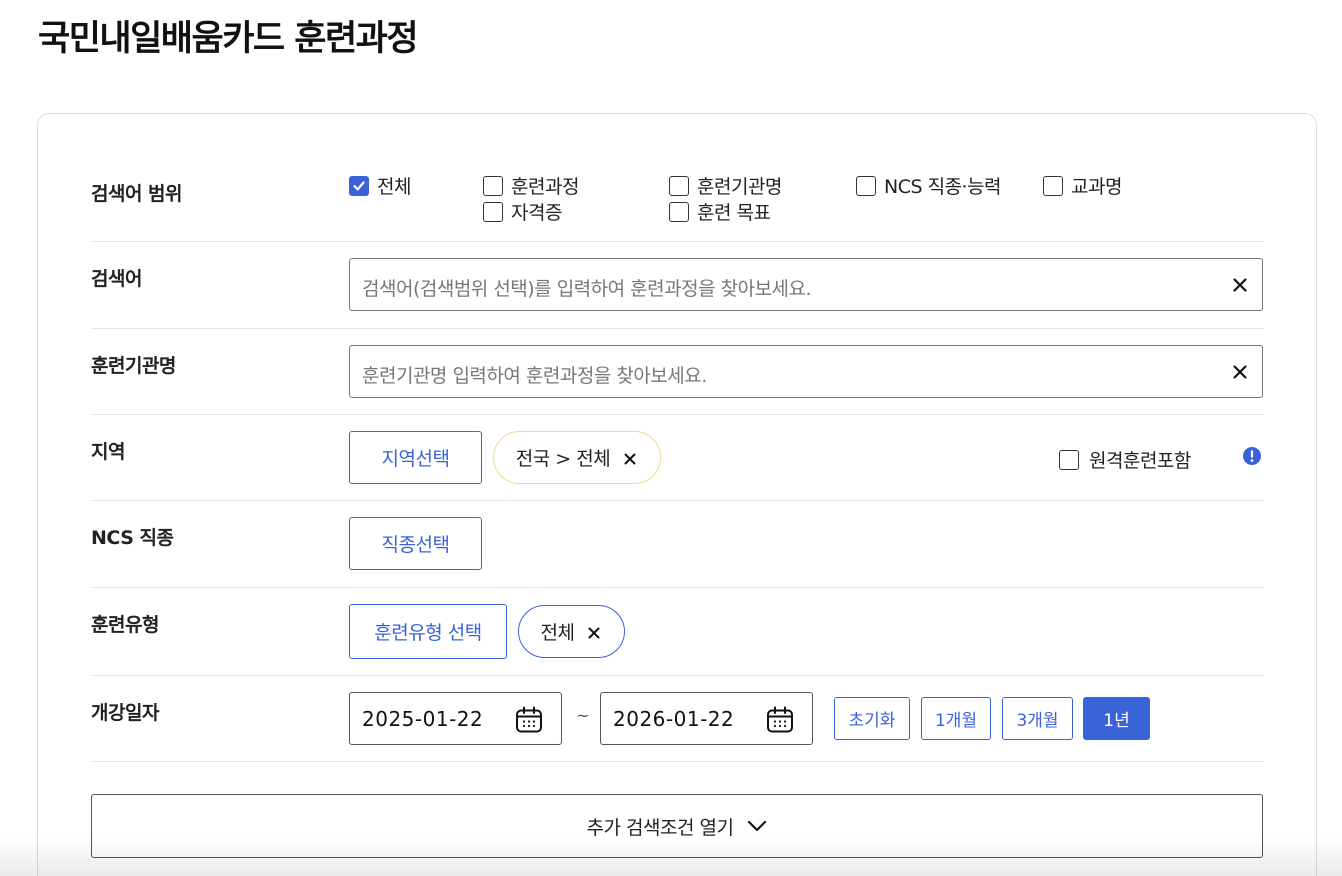 The width and height of the screenshot is (1342, 876). What do you see at coordinates (943, 187) in the screenshot?
I see `scope-ncs-label: NCS 직종·능력` at bounding box center [943, 187].